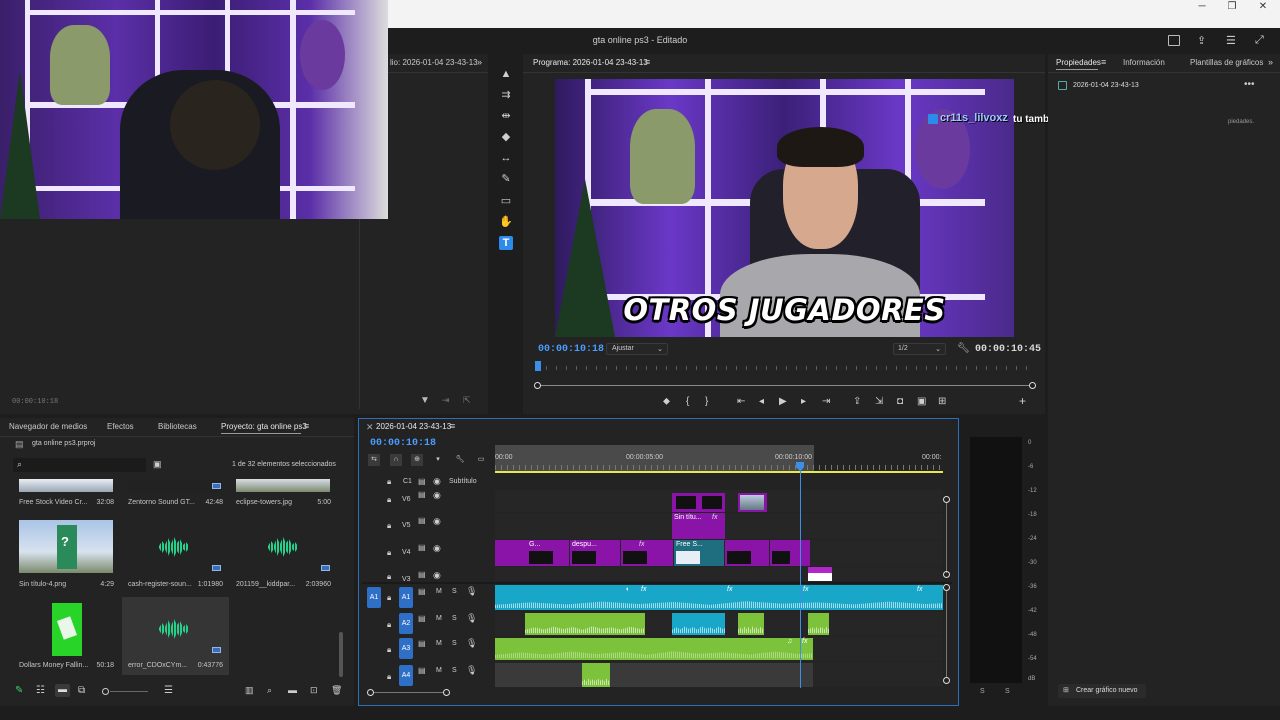  Describe the element at coordinates (336, 690) in the screenshot. I see `trash-icon: 🗑︎` at that location.